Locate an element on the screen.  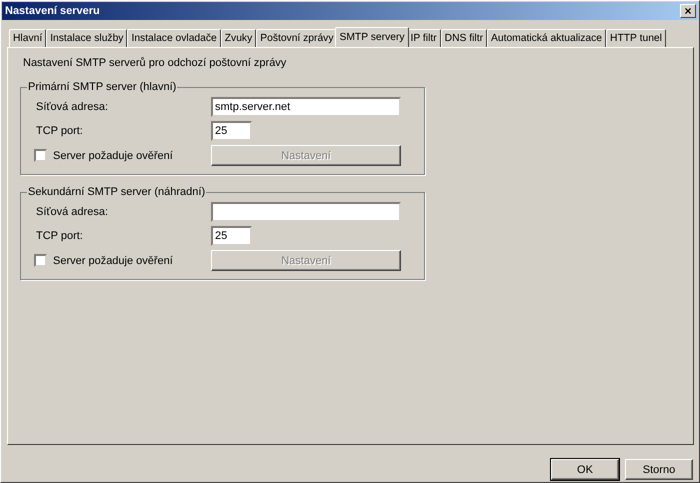
group-title: Primární SMTP server (hlavní) is located at coordinates (102, 87).